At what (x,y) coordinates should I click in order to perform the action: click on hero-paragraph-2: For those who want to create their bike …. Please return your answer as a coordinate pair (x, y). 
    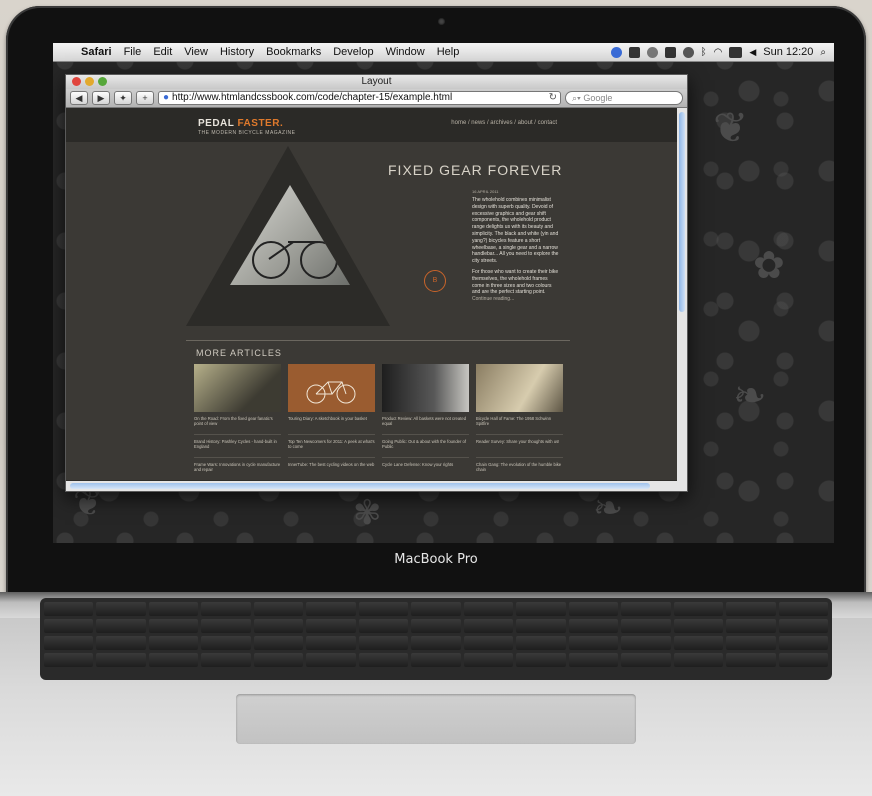
    Looking at the image, I should click on (515, 282).